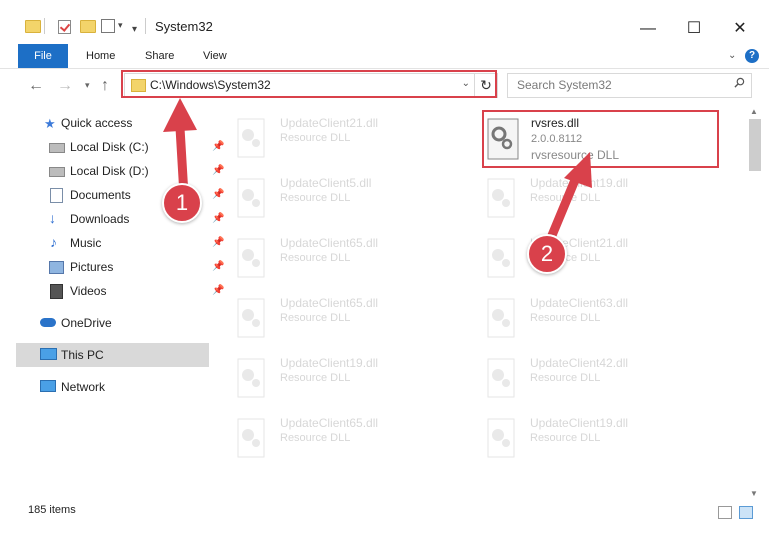  Describe the element at coordinates (159, 56) in the screenshot. I see `tab-share: Share` at that location.